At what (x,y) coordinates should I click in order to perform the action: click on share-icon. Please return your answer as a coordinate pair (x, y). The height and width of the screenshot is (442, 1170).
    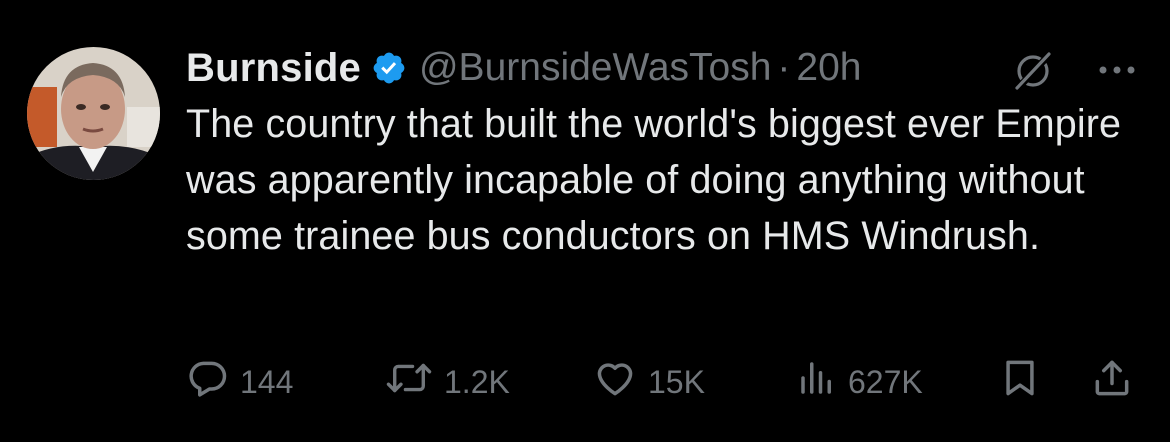
    Looking at the image, I should click on (1112, 382).